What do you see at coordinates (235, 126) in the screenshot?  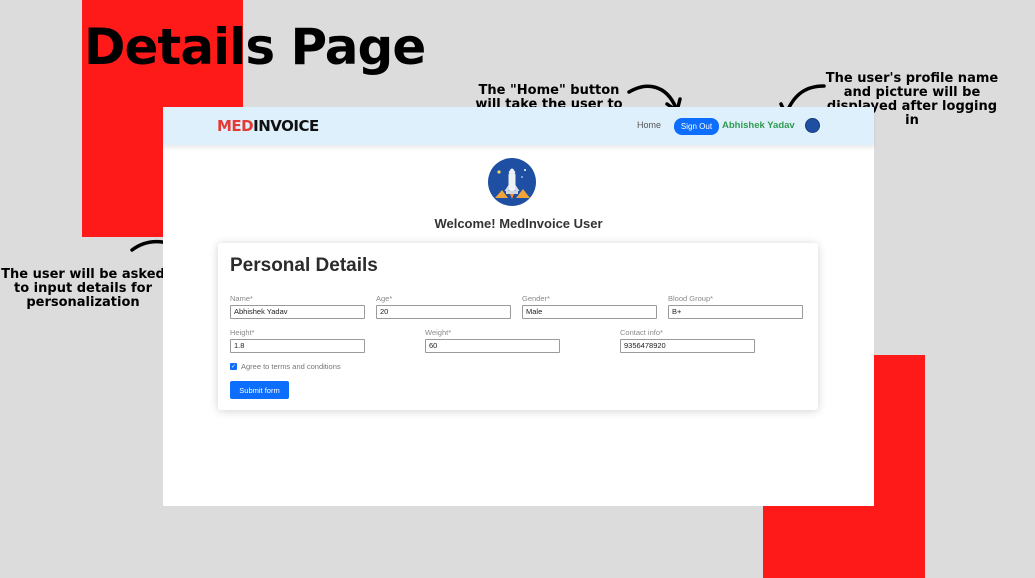 I see `logo-prefix: MED` at bounding box center [235, 126].